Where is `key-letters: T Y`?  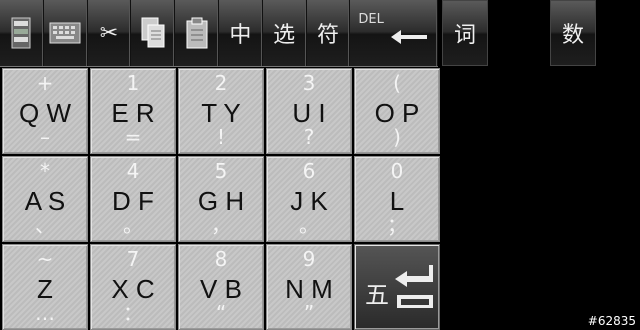 key-letters: T Y is located at coordinates (221, 113).